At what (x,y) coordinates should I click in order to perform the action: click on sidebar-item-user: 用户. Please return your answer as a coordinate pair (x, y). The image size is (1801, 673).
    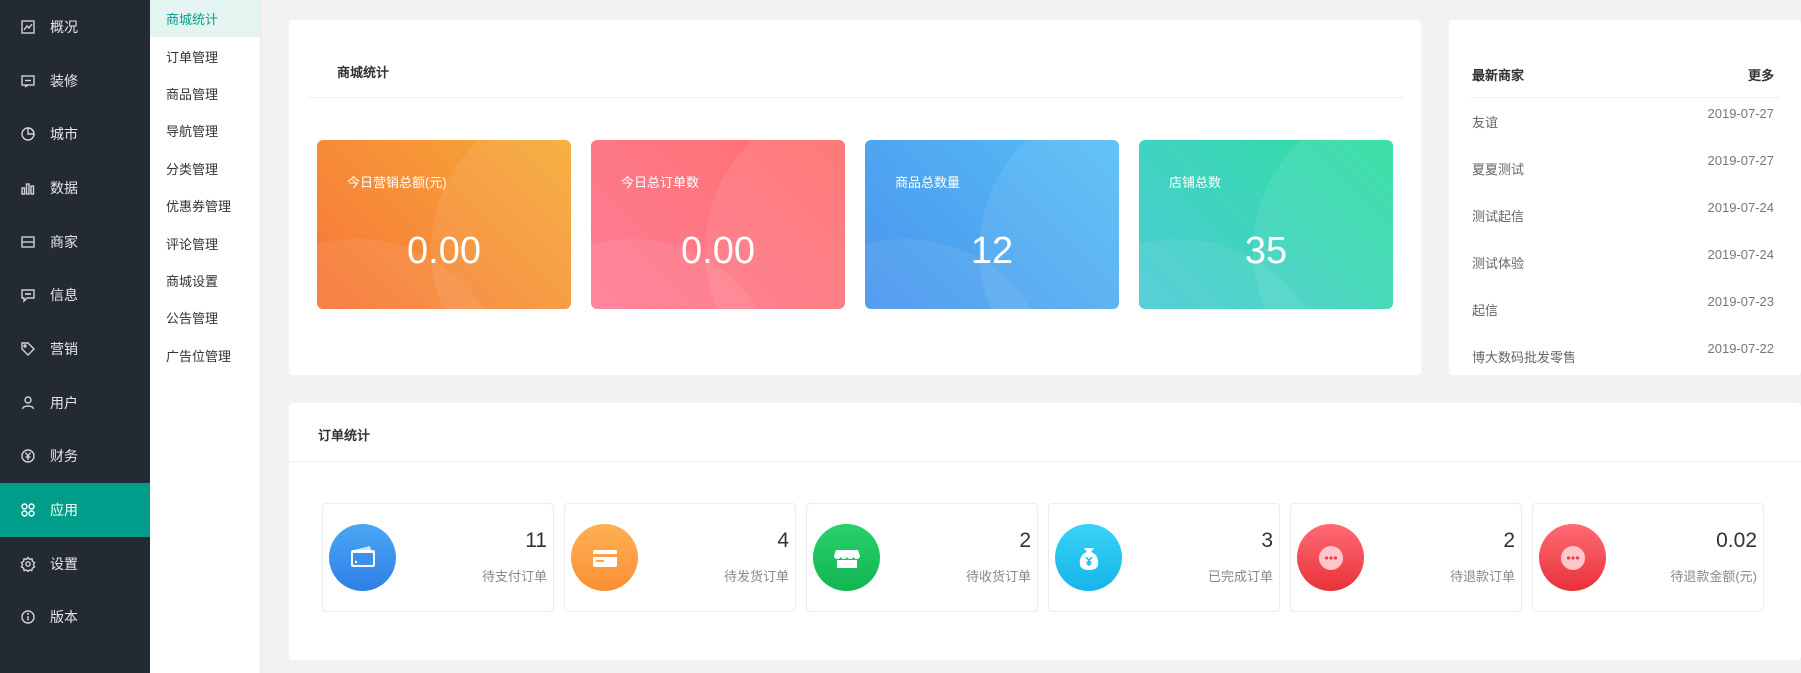
    Looking at the image, I should click on (75, 403).